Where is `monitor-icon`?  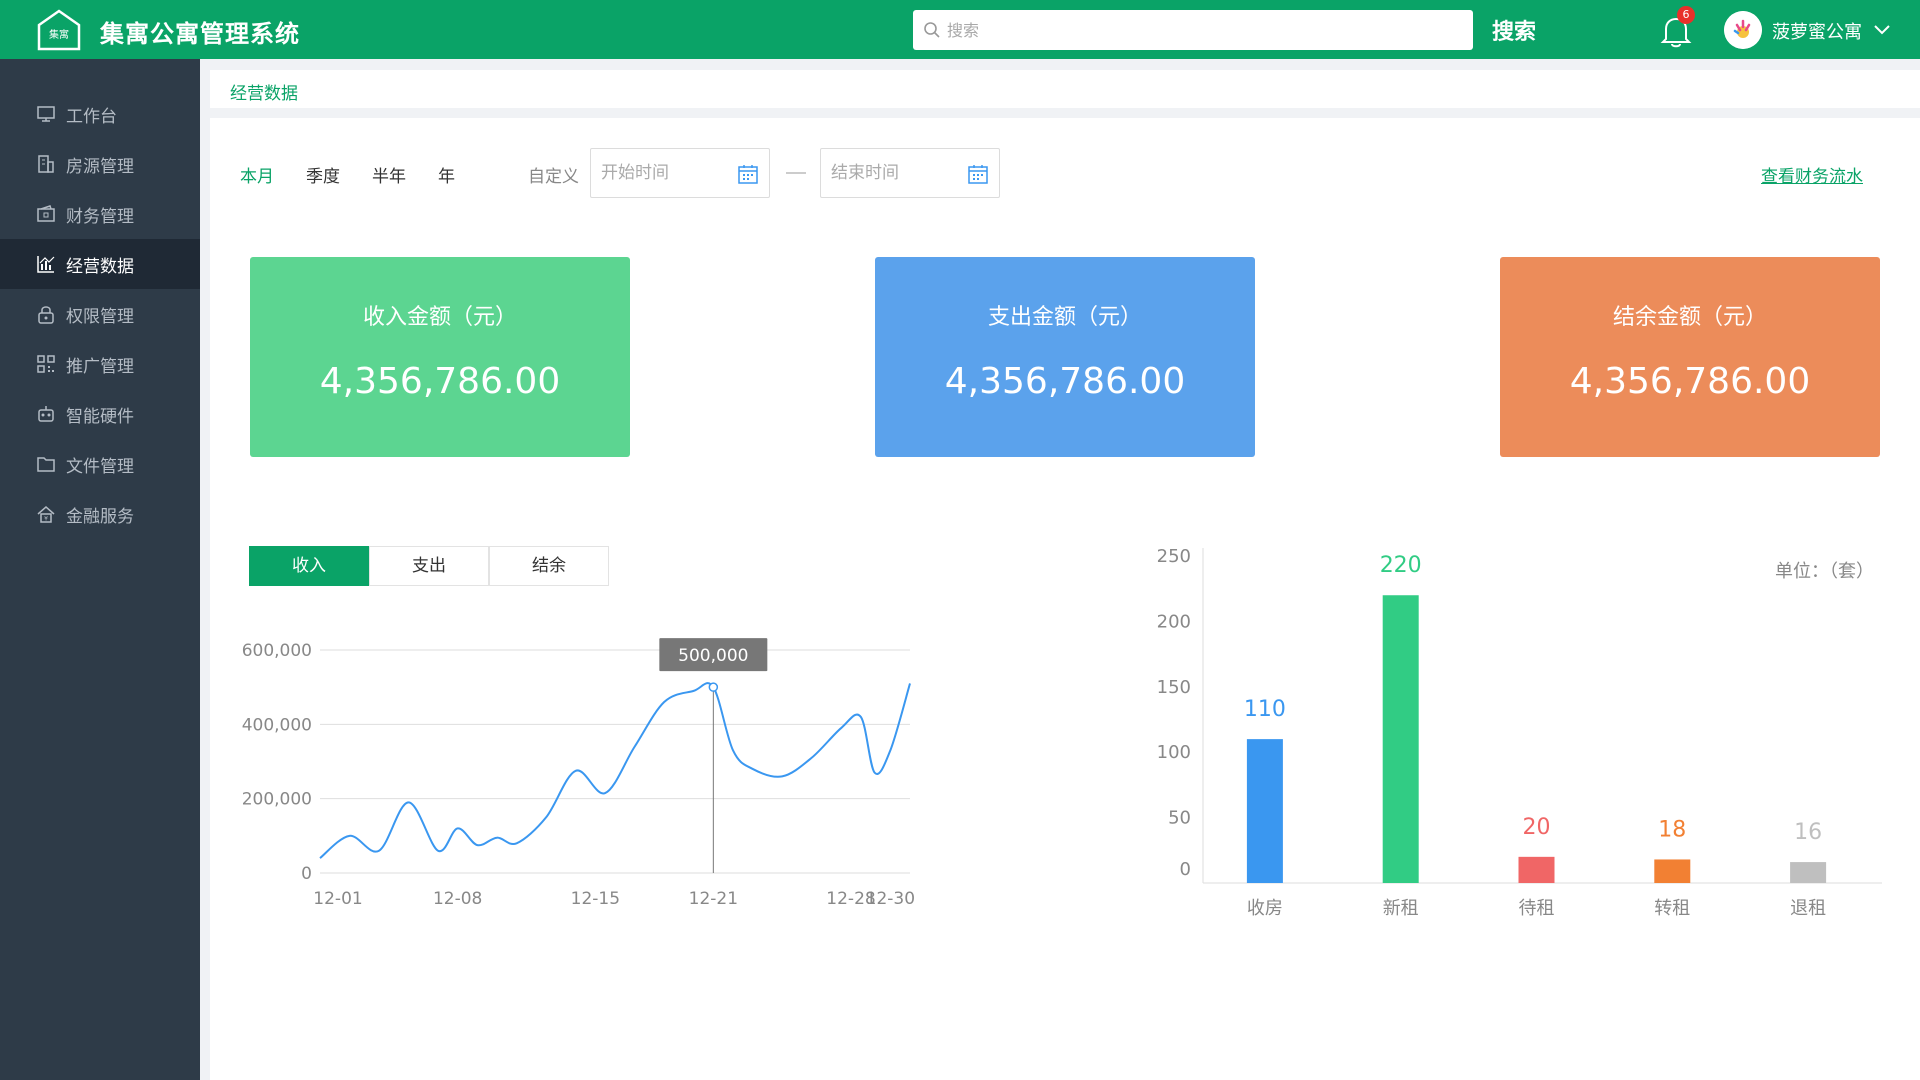
monitor-icon is located at coordinates (46, 114).